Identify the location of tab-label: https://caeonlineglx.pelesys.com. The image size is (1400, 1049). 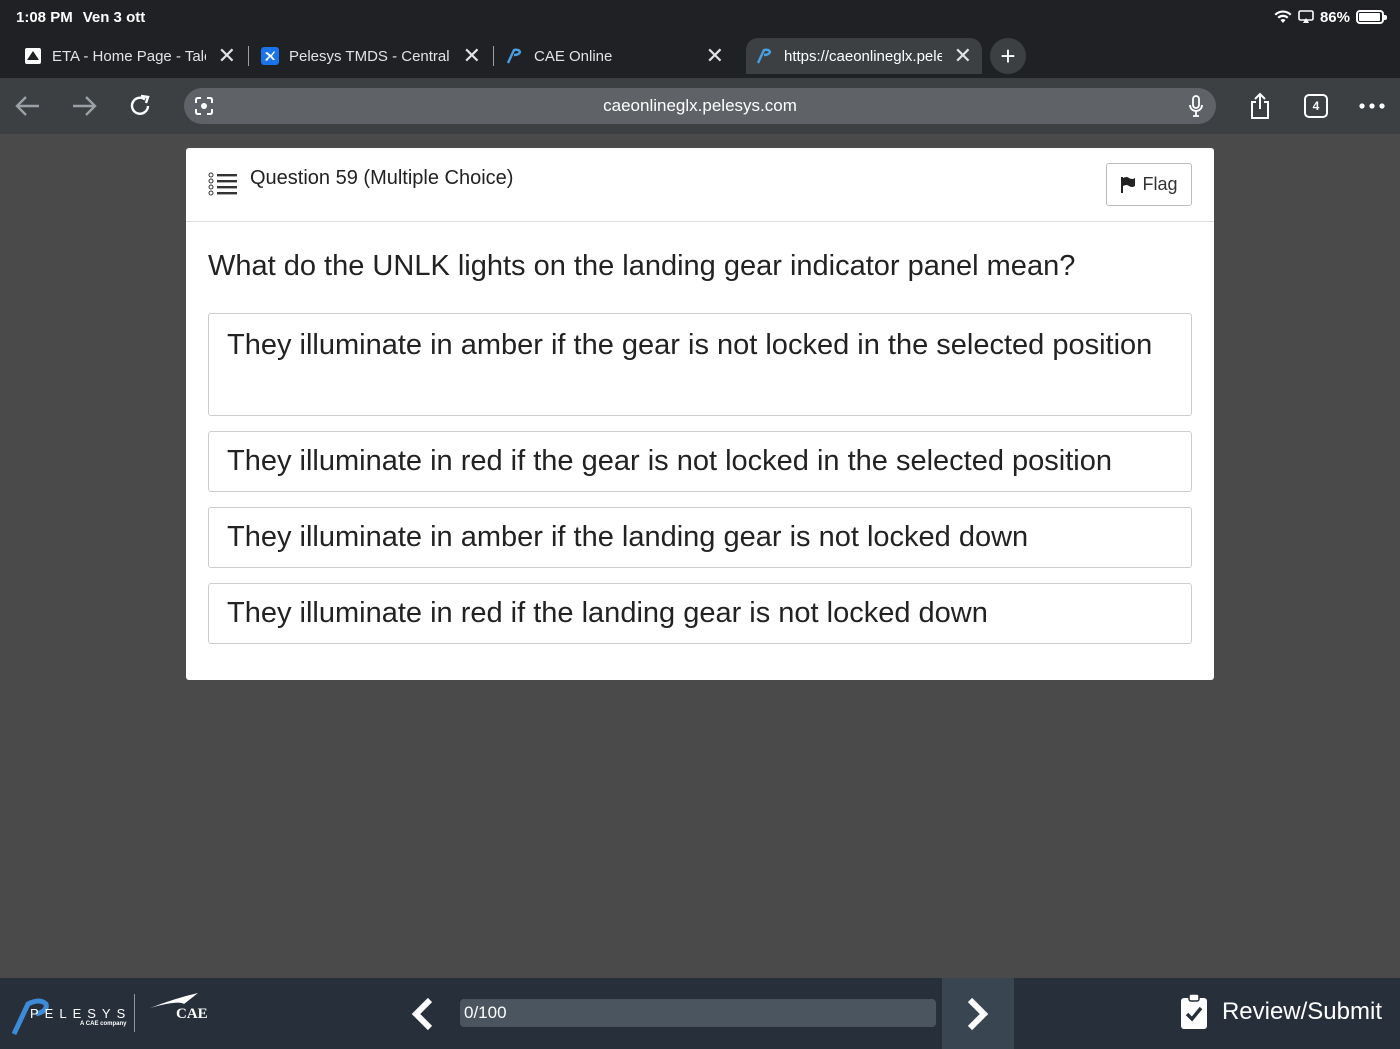
(863, 56).